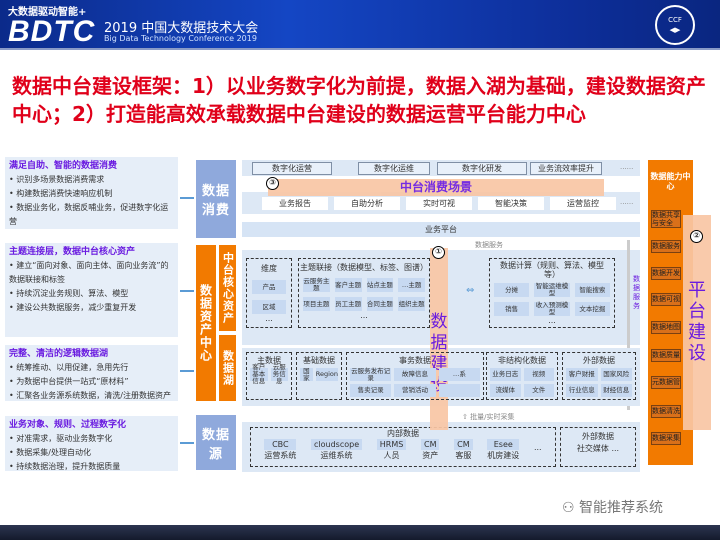  I want to click on source-system-desc: 运维系统, so click(336, 455).